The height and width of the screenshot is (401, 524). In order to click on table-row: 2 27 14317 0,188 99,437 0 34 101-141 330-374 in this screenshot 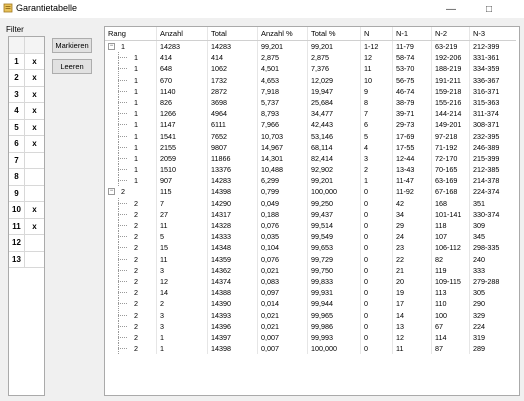, I will do `click(310, 214)`.